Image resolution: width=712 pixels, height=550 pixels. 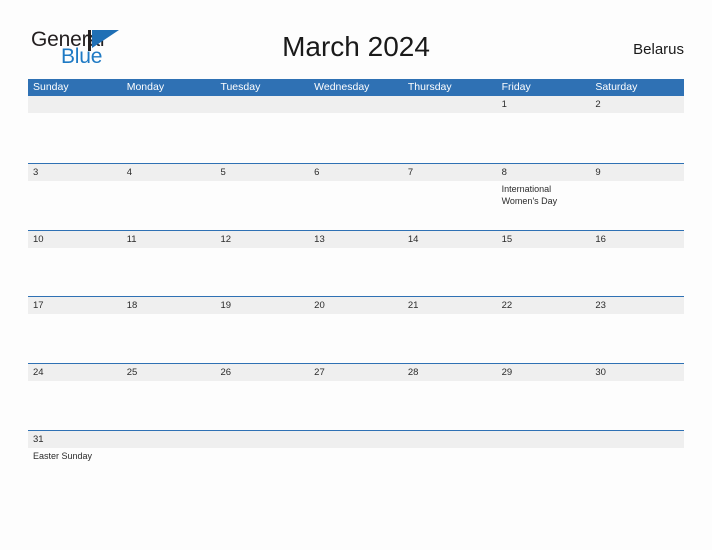 What do you see at coordinates (75, 330) in the screenshot?
I see `calendar-day-cell: 17` at bounding box center [75, 330].